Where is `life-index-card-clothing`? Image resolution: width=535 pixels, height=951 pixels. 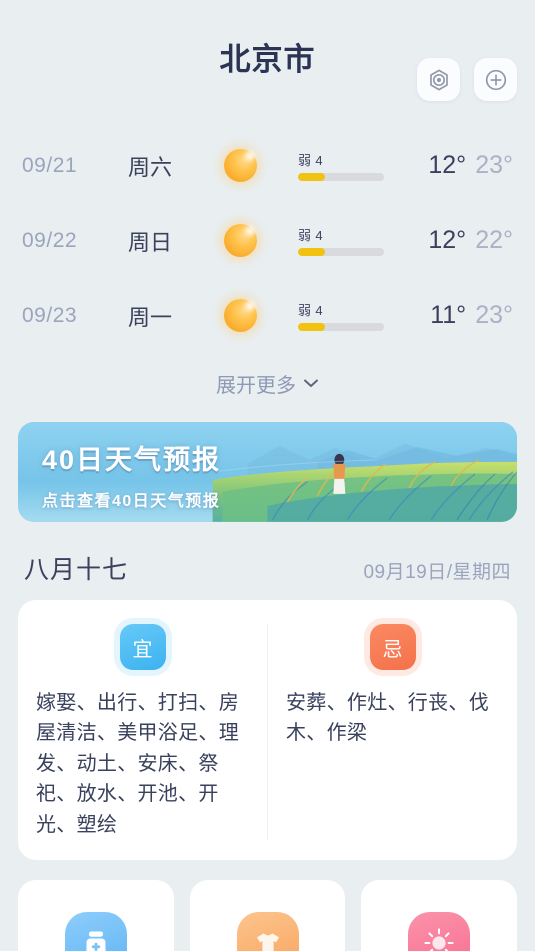 life-index-card-clothing is located at coordinates (267, 915).